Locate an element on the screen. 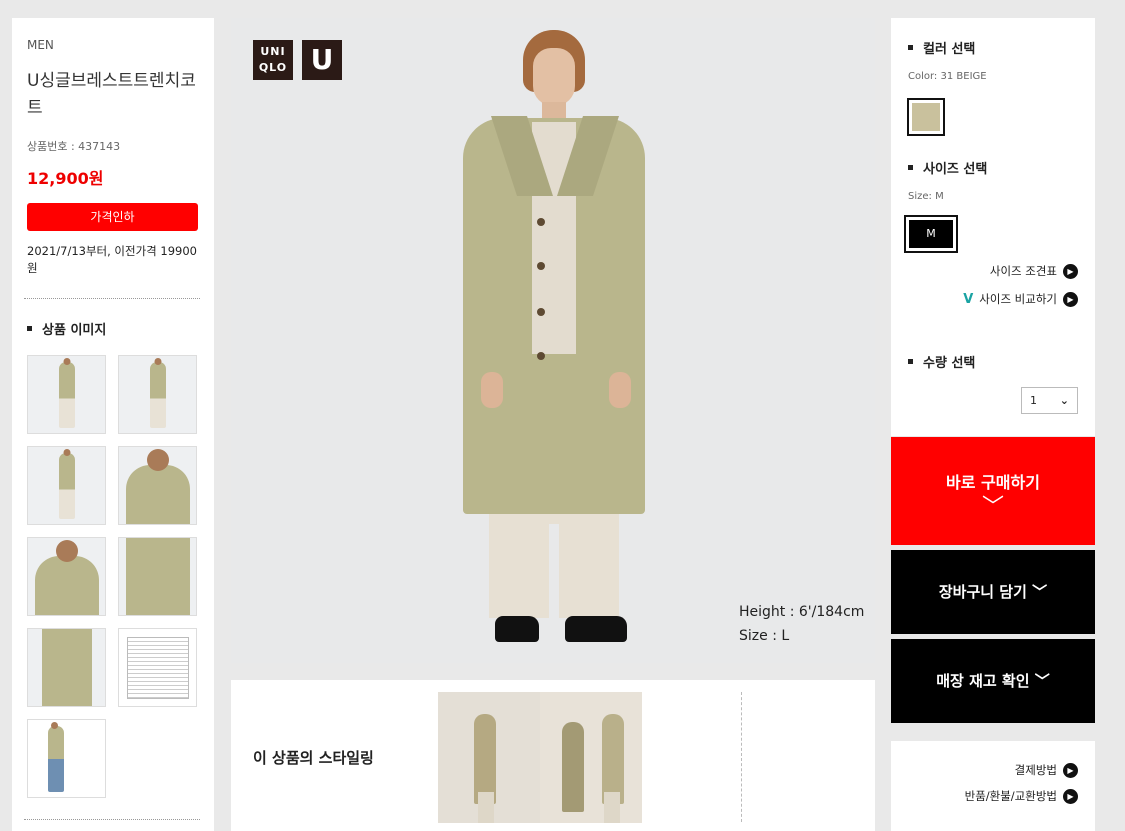  returns-label: 반품/환불/교환방법 is located at coordinates (1010, 796).